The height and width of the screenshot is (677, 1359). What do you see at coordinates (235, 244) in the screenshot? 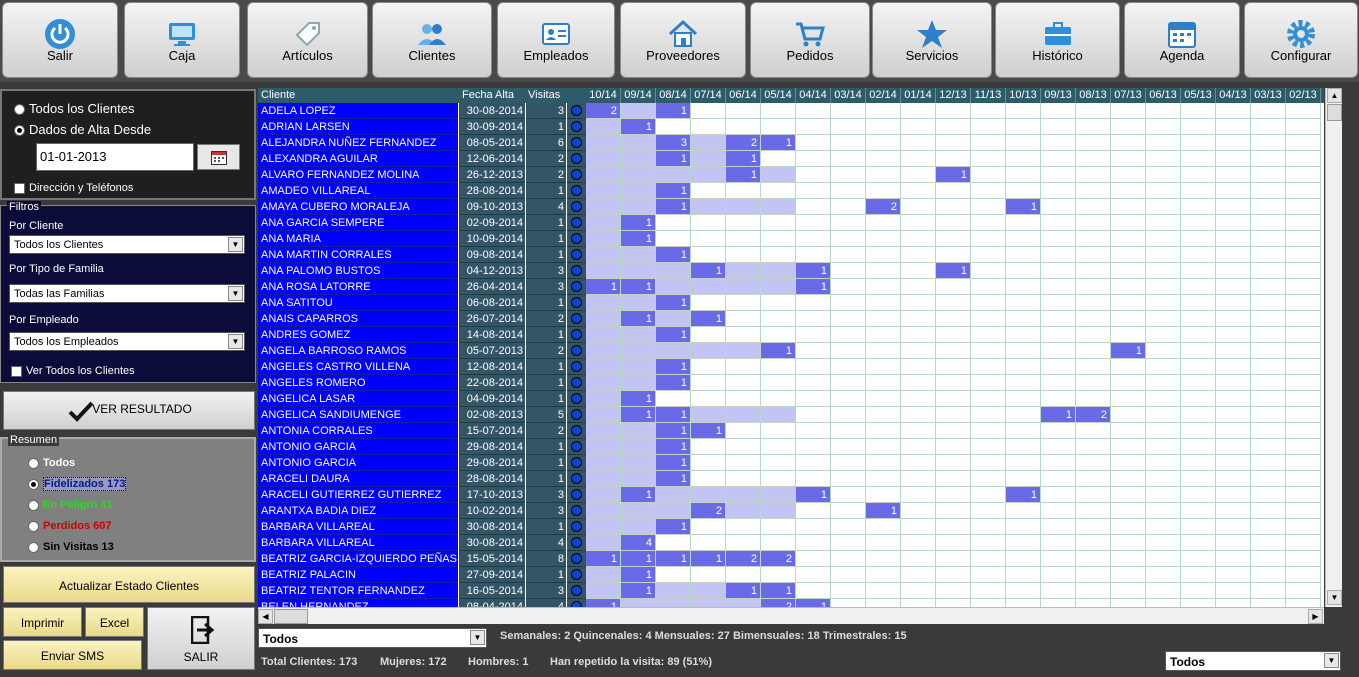
I see `chevron-down-icon: ▼` at bounding box center [235, 244].